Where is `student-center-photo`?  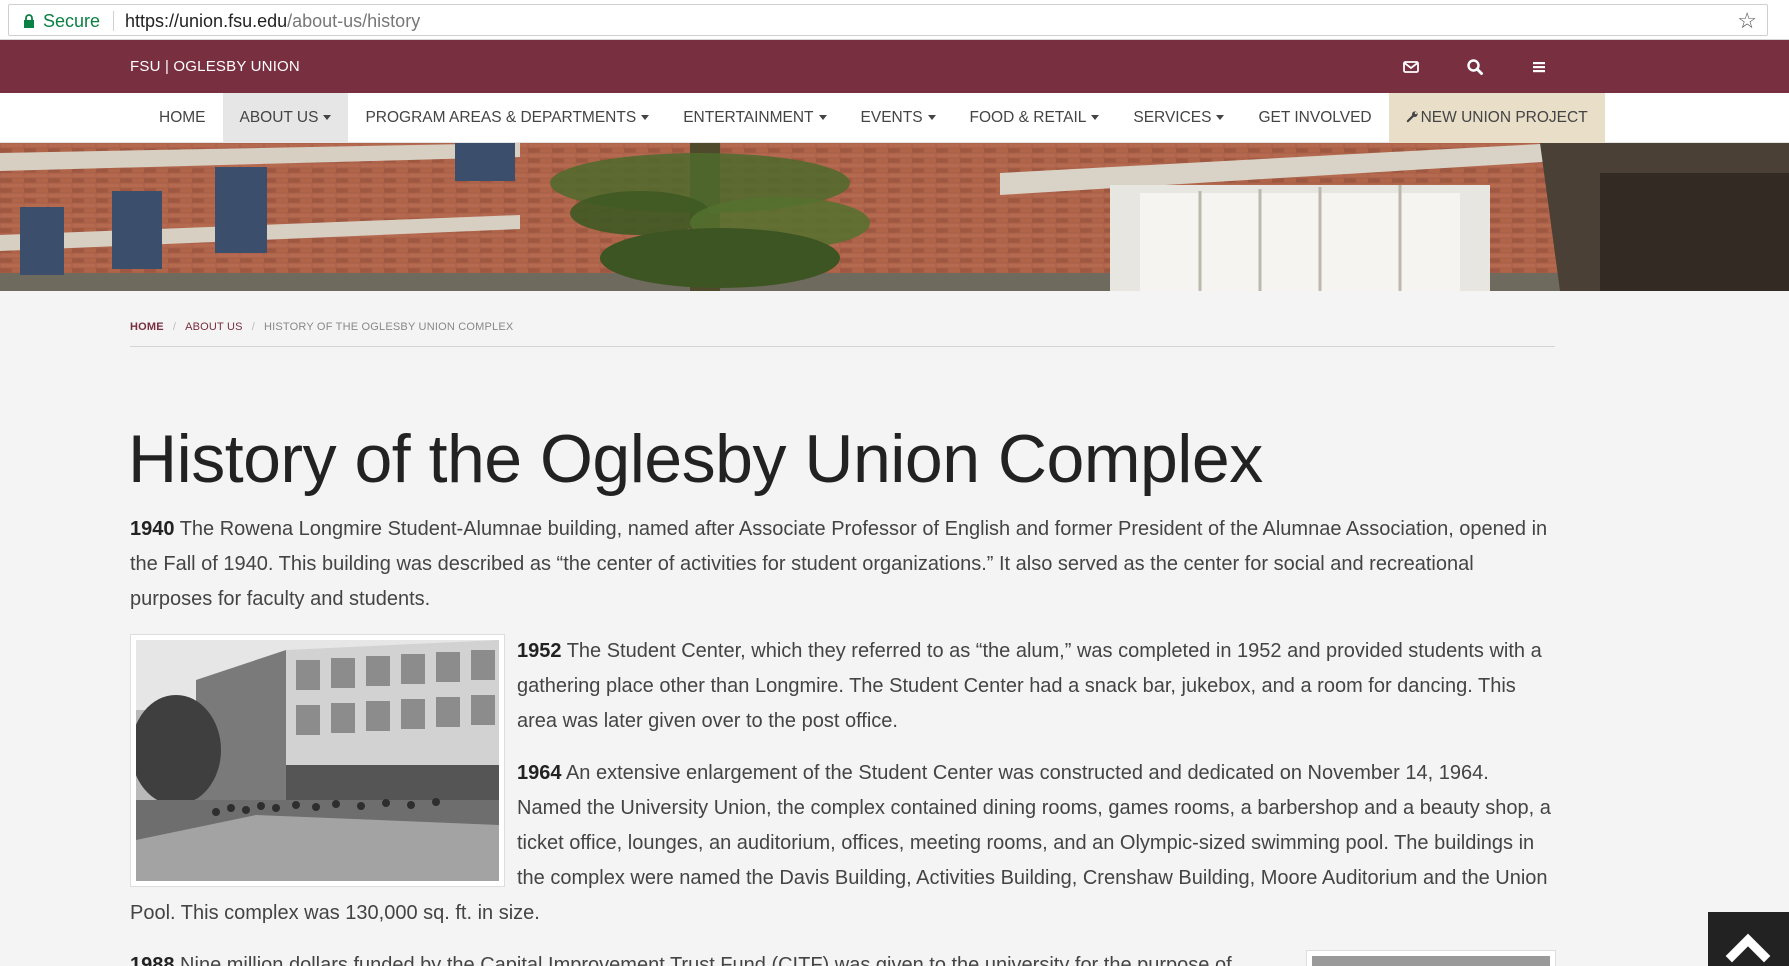 student-center-photo is located at coordinates (317, 760).